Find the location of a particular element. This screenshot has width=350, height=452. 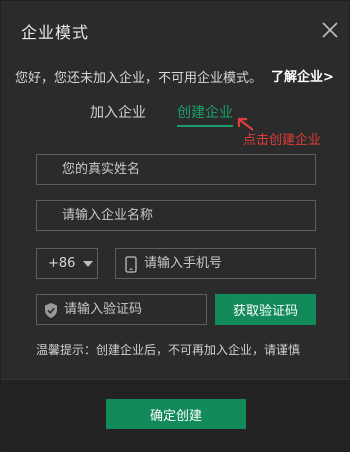

phone-input is located at coordinates (215, 263).